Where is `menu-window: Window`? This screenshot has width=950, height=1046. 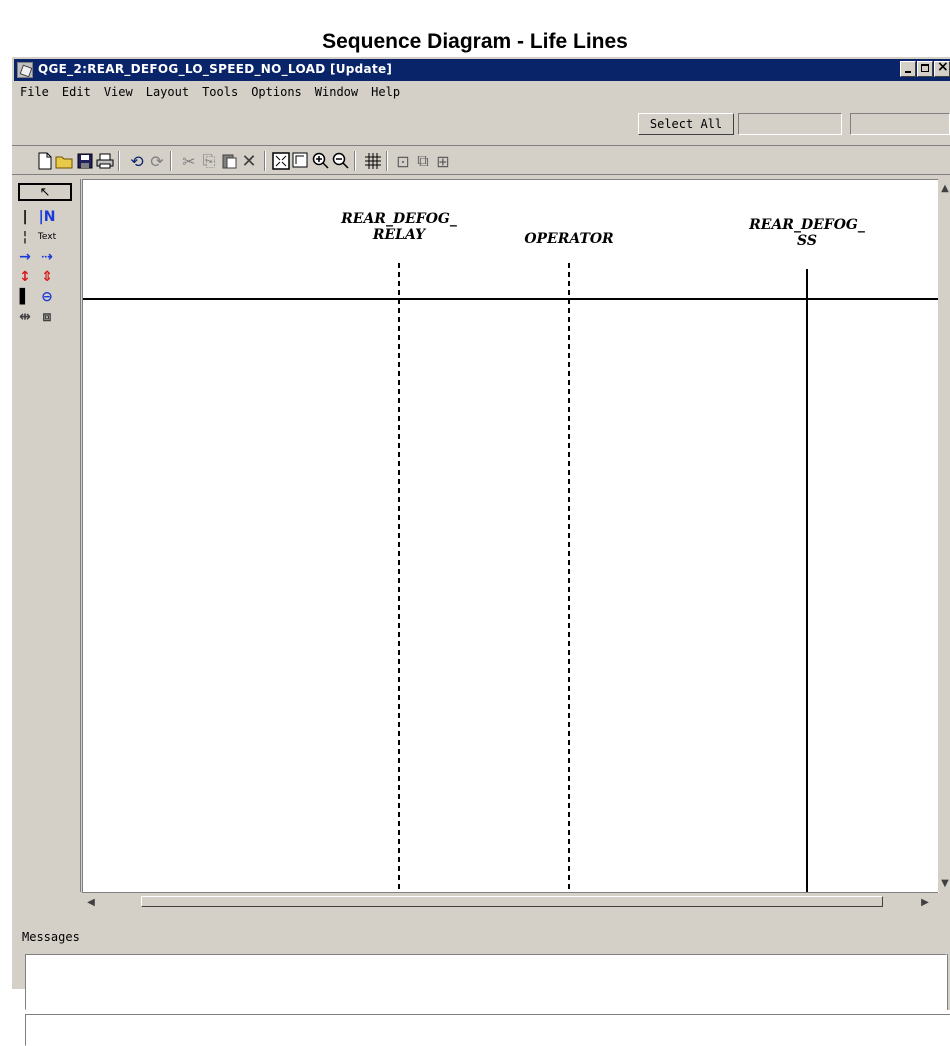 menu-window: Window is located at coordinates (336, 95).